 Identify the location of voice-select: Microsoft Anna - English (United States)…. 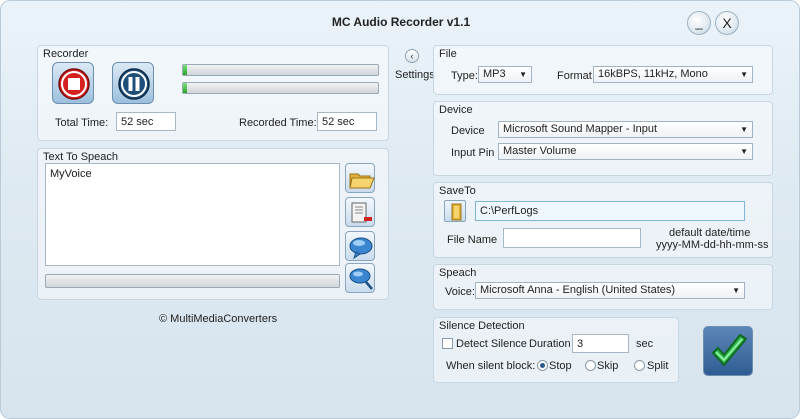
(610, 290).